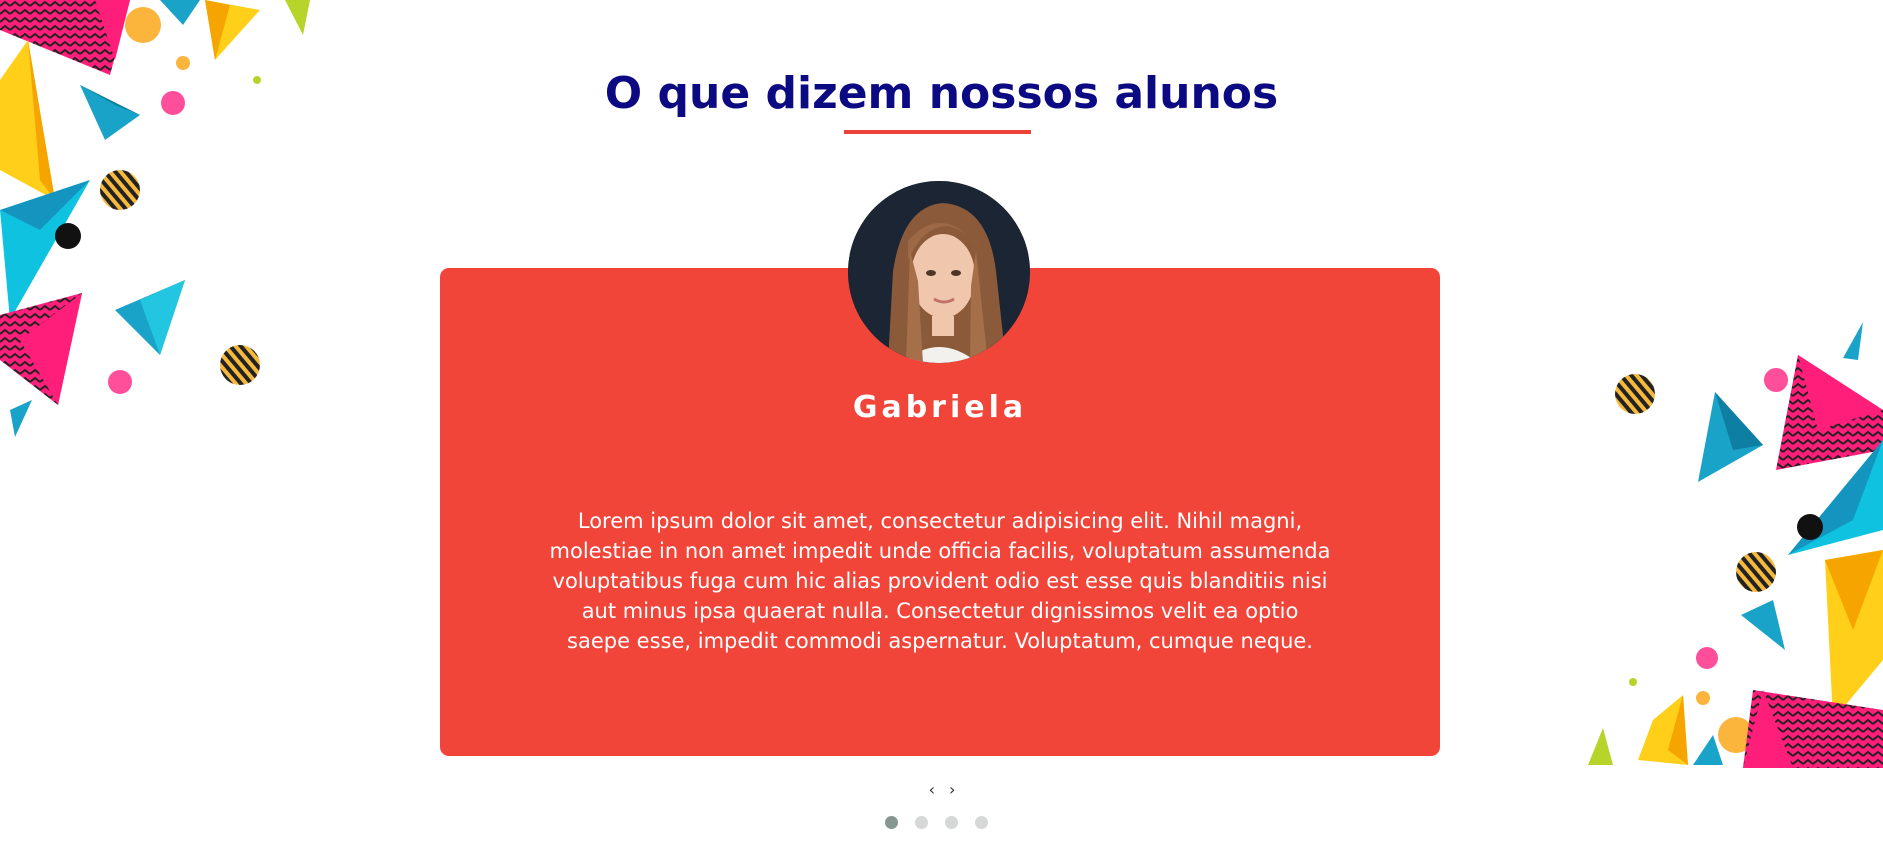 The width and height of the screenshot is (1883, 854). What do you see at coordinates (940, 407) in the screenshot?
I see `testimonial-author-name: Gabriela` at bounding box center [940, 407].